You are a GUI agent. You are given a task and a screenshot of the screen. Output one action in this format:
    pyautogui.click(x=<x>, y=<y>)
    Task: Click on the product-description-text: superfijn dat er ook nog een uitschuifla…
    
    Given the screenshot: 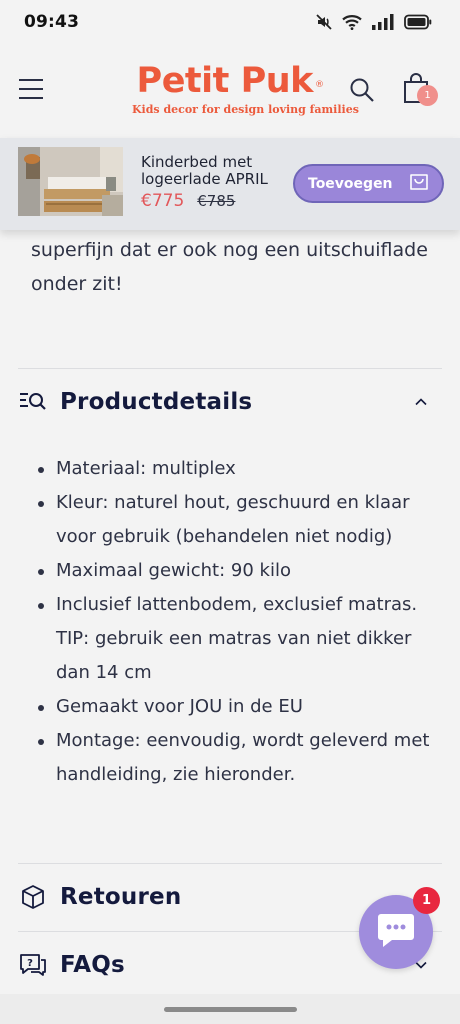 What is the action you would take?
    pyautogui.click(x=229, y=267)
    